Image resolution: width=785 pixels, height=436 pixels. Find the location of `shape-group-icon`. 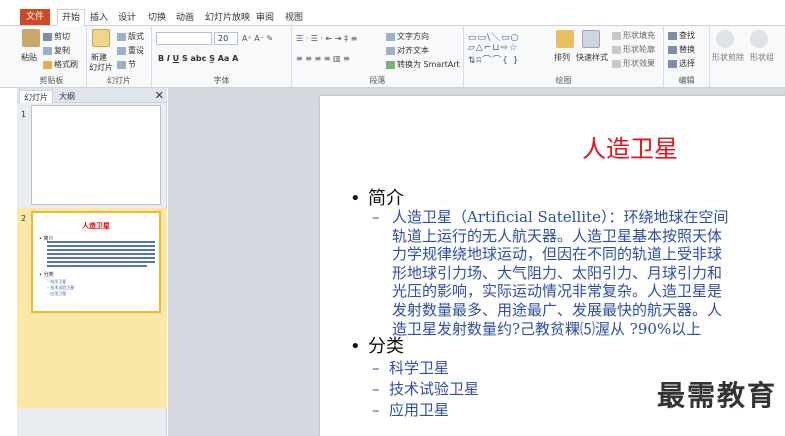

shape-group-icon is located at coordinates (759, 39).